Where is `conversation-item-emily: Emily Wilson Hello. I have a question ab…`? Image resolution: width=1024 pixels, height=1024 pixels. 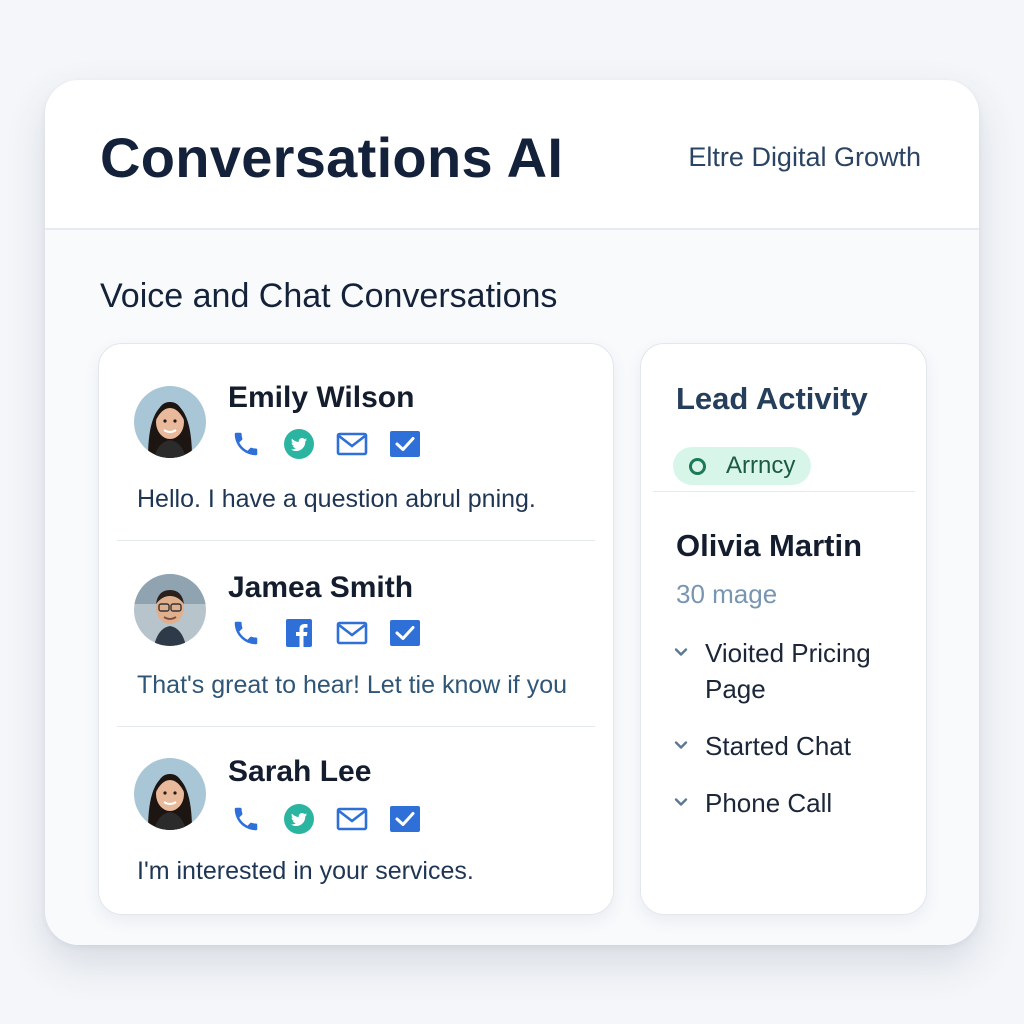
conversation-item-emily: Emily Wilson Hello. I have a question ab… is located at coordinates (356, 442).